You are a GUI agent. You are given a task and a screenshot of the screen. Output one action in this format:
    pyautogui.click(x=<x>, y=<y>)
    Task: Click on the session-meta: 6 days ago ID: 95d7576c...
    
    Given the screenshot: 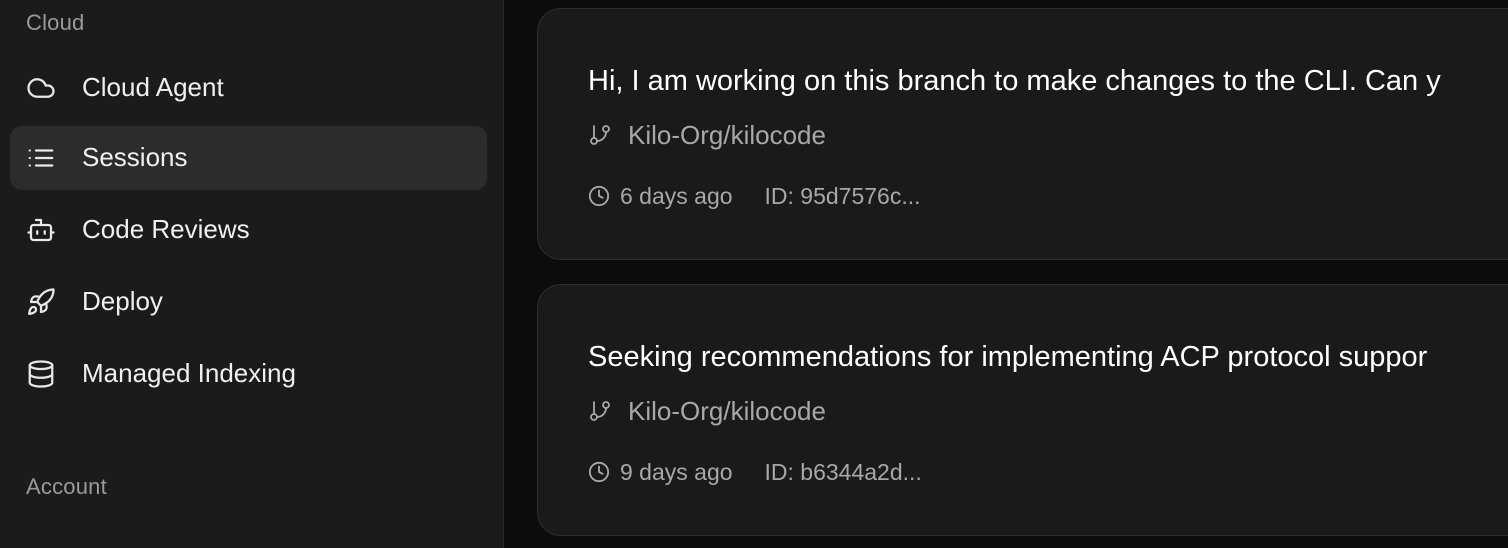 What is the action you would take?
    pyautogui.click(x=754, y=196)
    